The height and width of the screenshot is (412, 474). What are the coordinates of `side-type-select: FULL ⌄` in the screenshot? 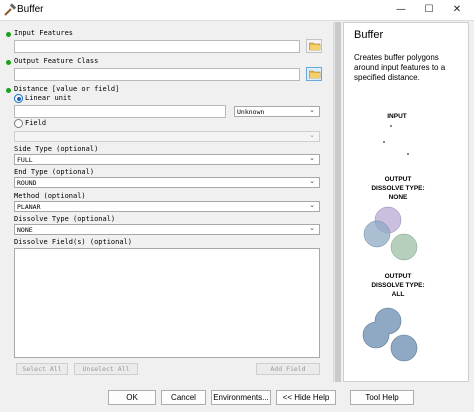 It's located at (167, 159).